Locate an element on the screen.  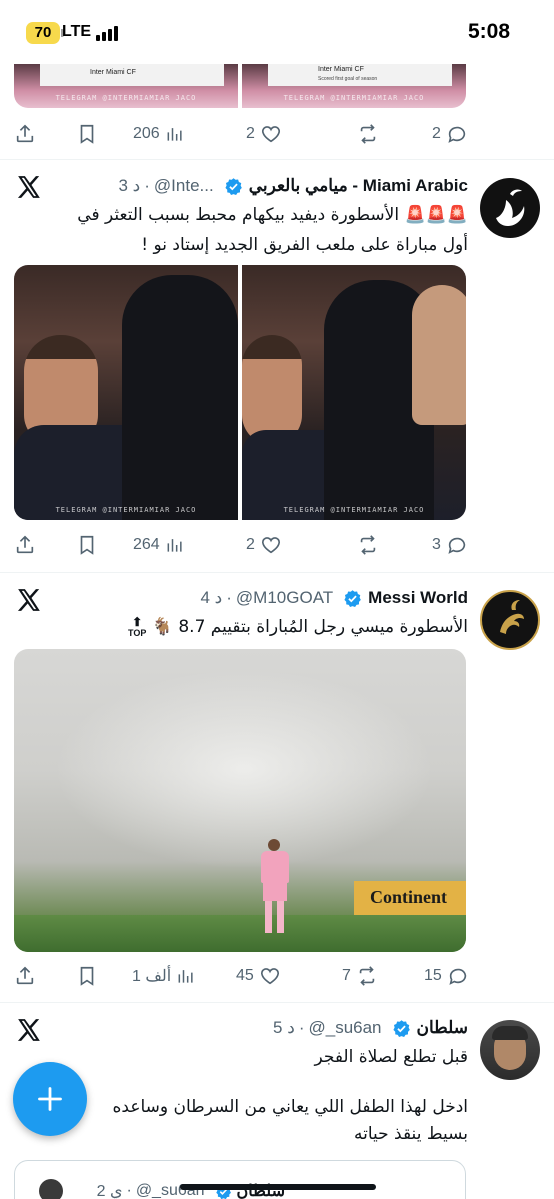
reply-button: 3 is located at coordinates (450, 545).